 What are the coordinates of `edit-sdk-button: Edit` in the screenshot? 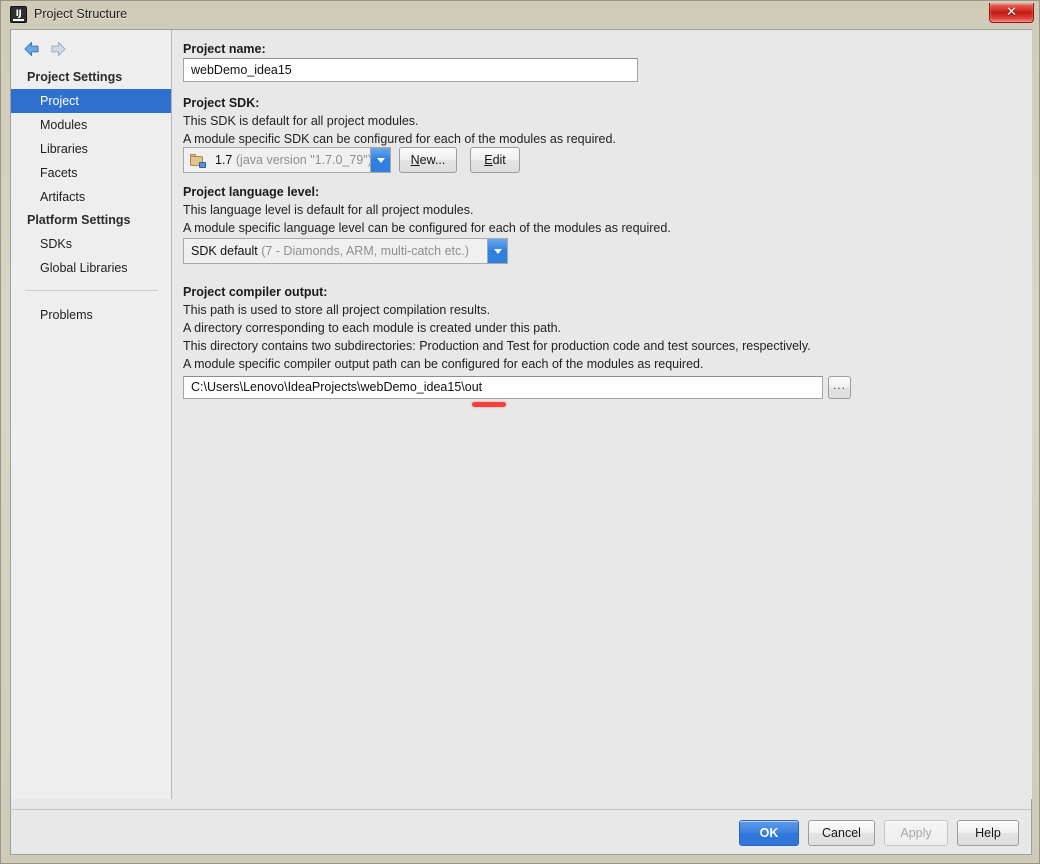 It's located at (495, 160).